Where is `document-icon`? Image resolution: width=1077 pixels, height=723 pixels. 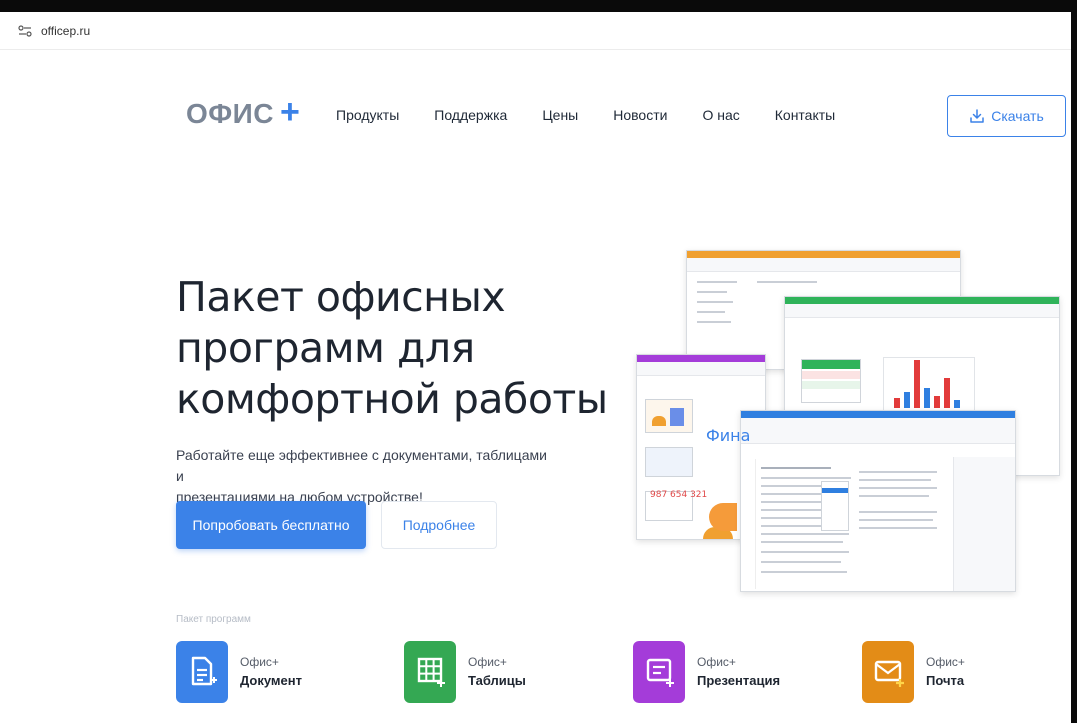 document-icon is located at coordinates (202, 672).